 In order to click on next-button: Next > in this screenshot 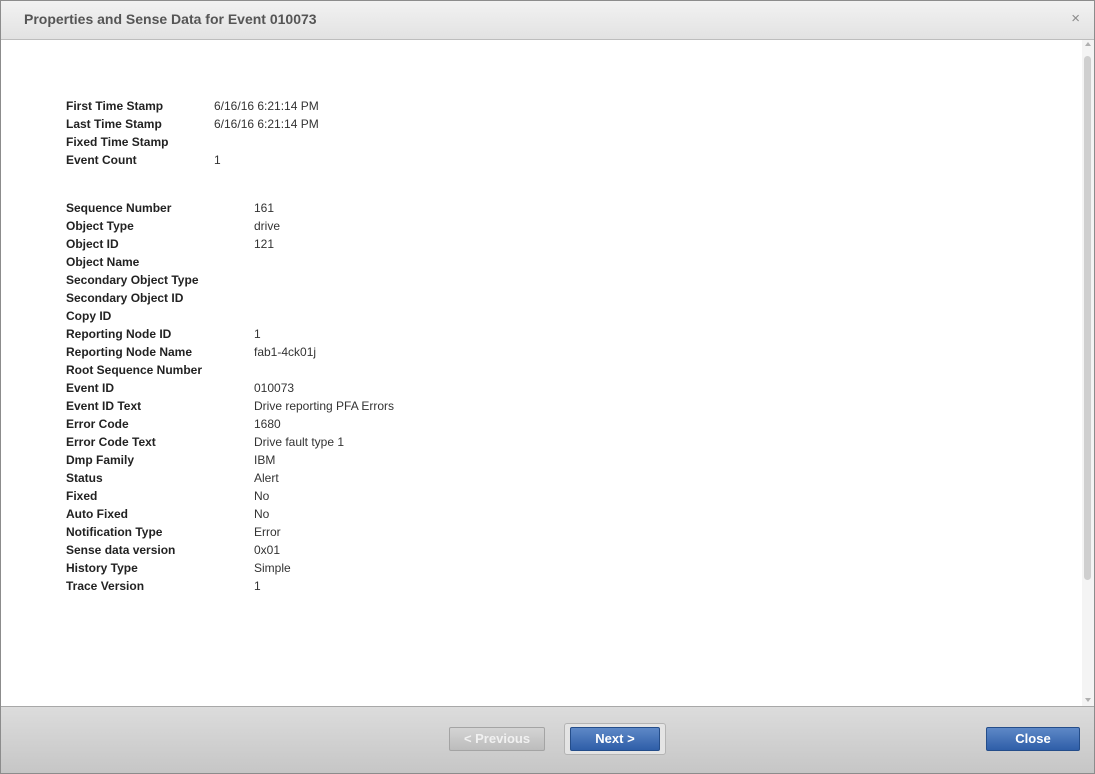, I will do `click(615, 739)`.